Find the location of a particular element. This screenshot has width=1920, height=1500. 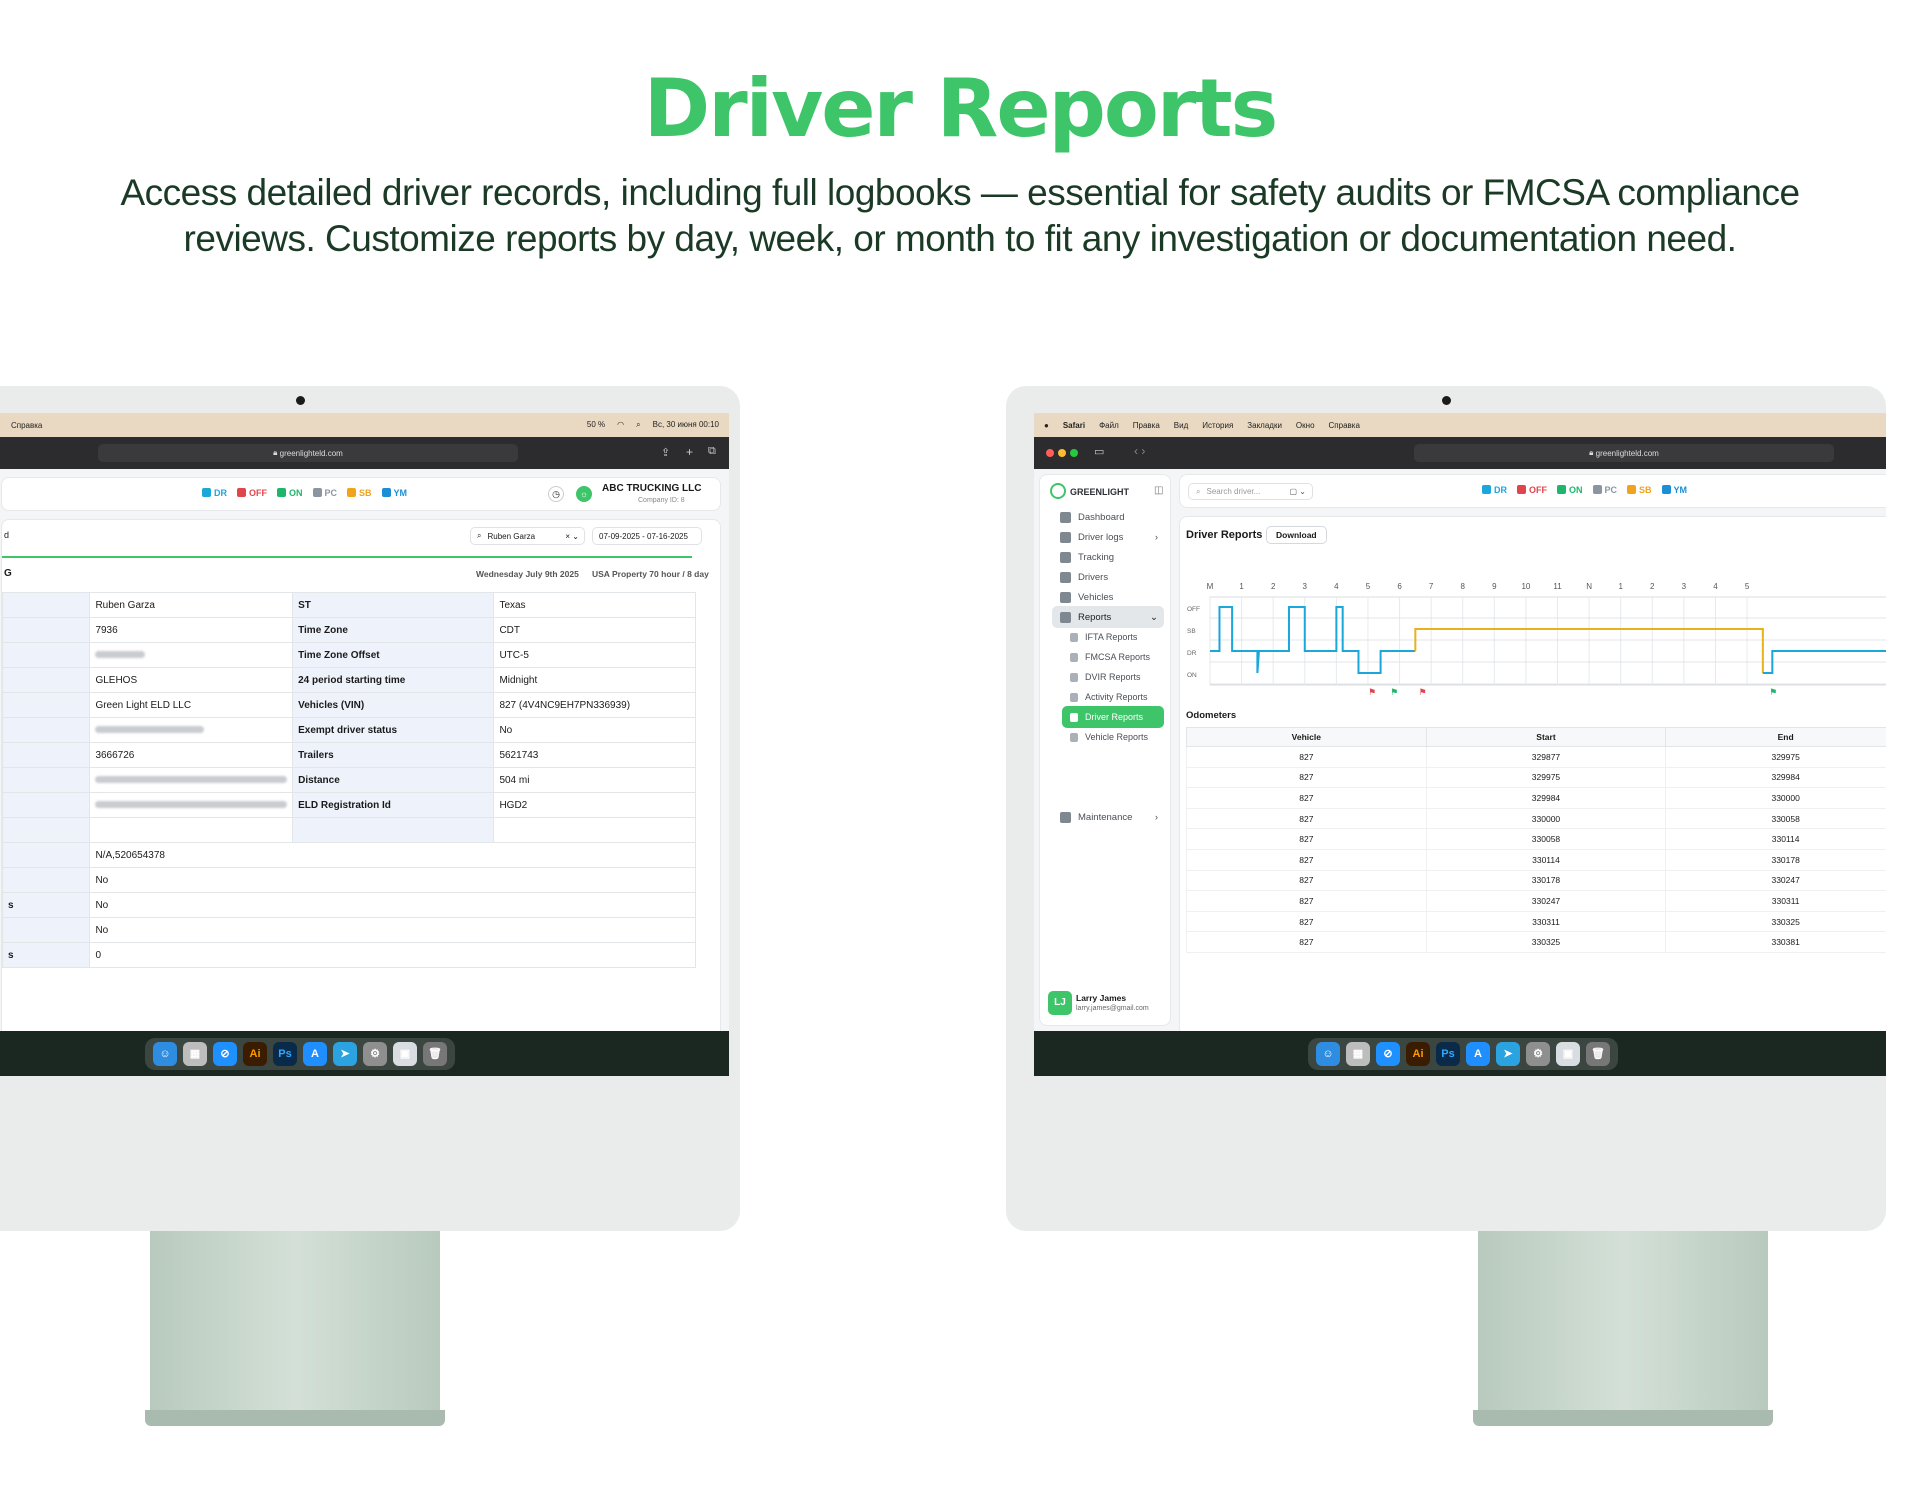

cell-label: ELD Registration Id is located at coordinates (393, 805).